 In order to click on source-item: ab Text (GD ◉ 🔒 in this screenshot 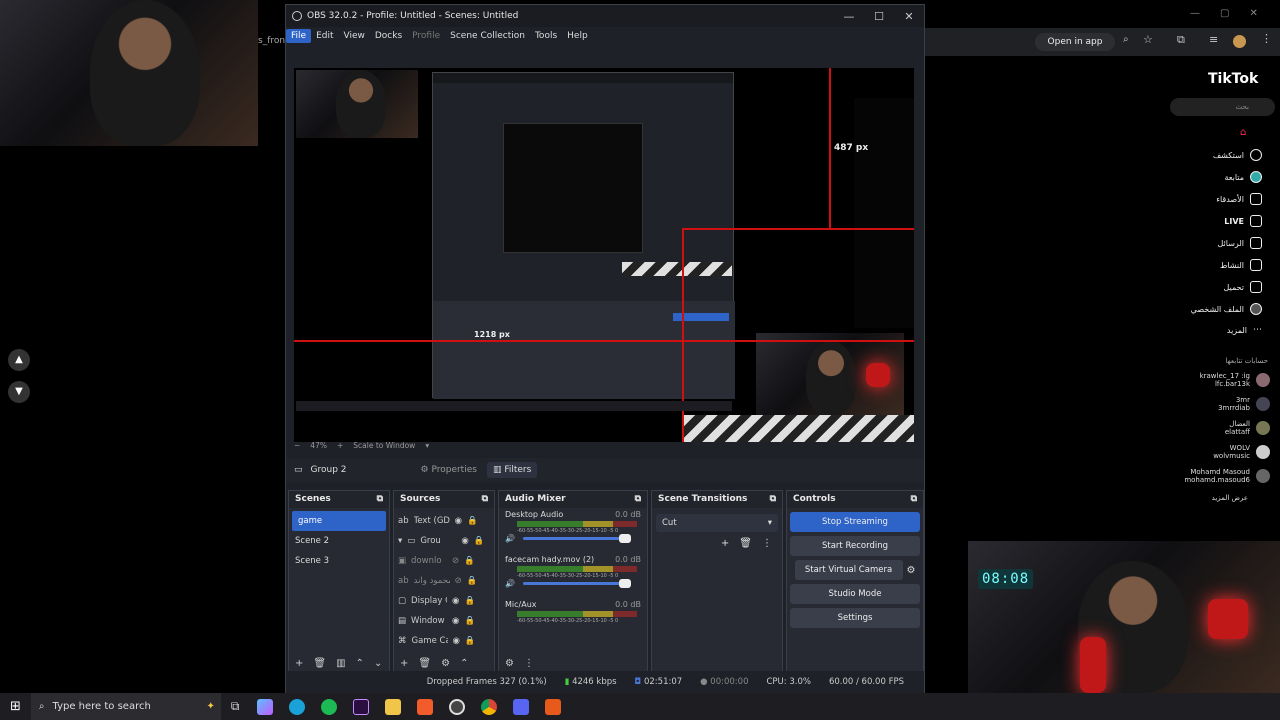, I will do `click(444, 521)`.